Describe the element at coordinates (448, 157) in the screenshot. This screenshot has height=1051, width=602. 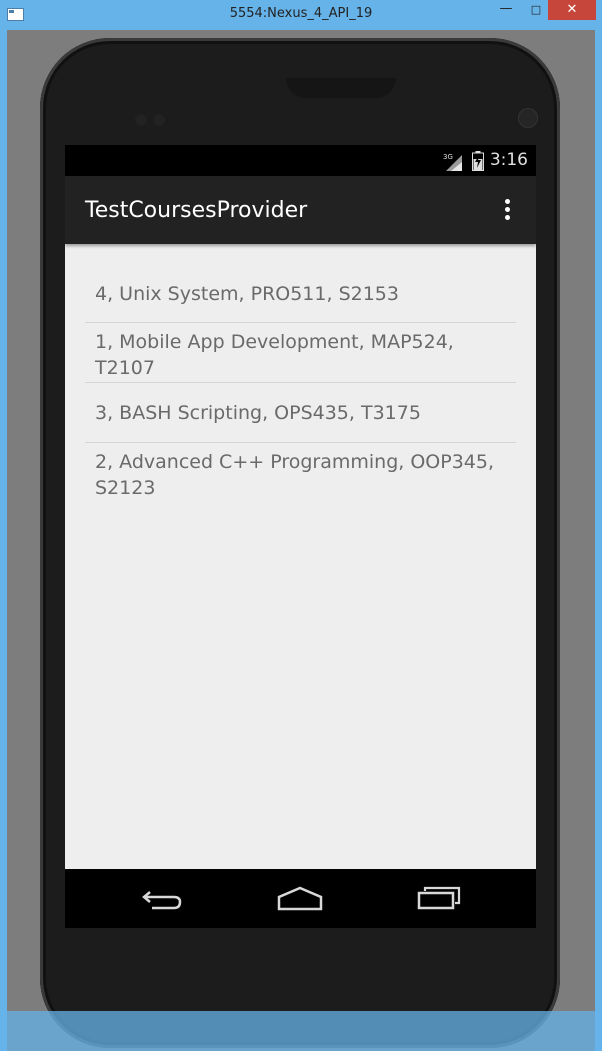
I see `network-type-label: 3G` at that location.